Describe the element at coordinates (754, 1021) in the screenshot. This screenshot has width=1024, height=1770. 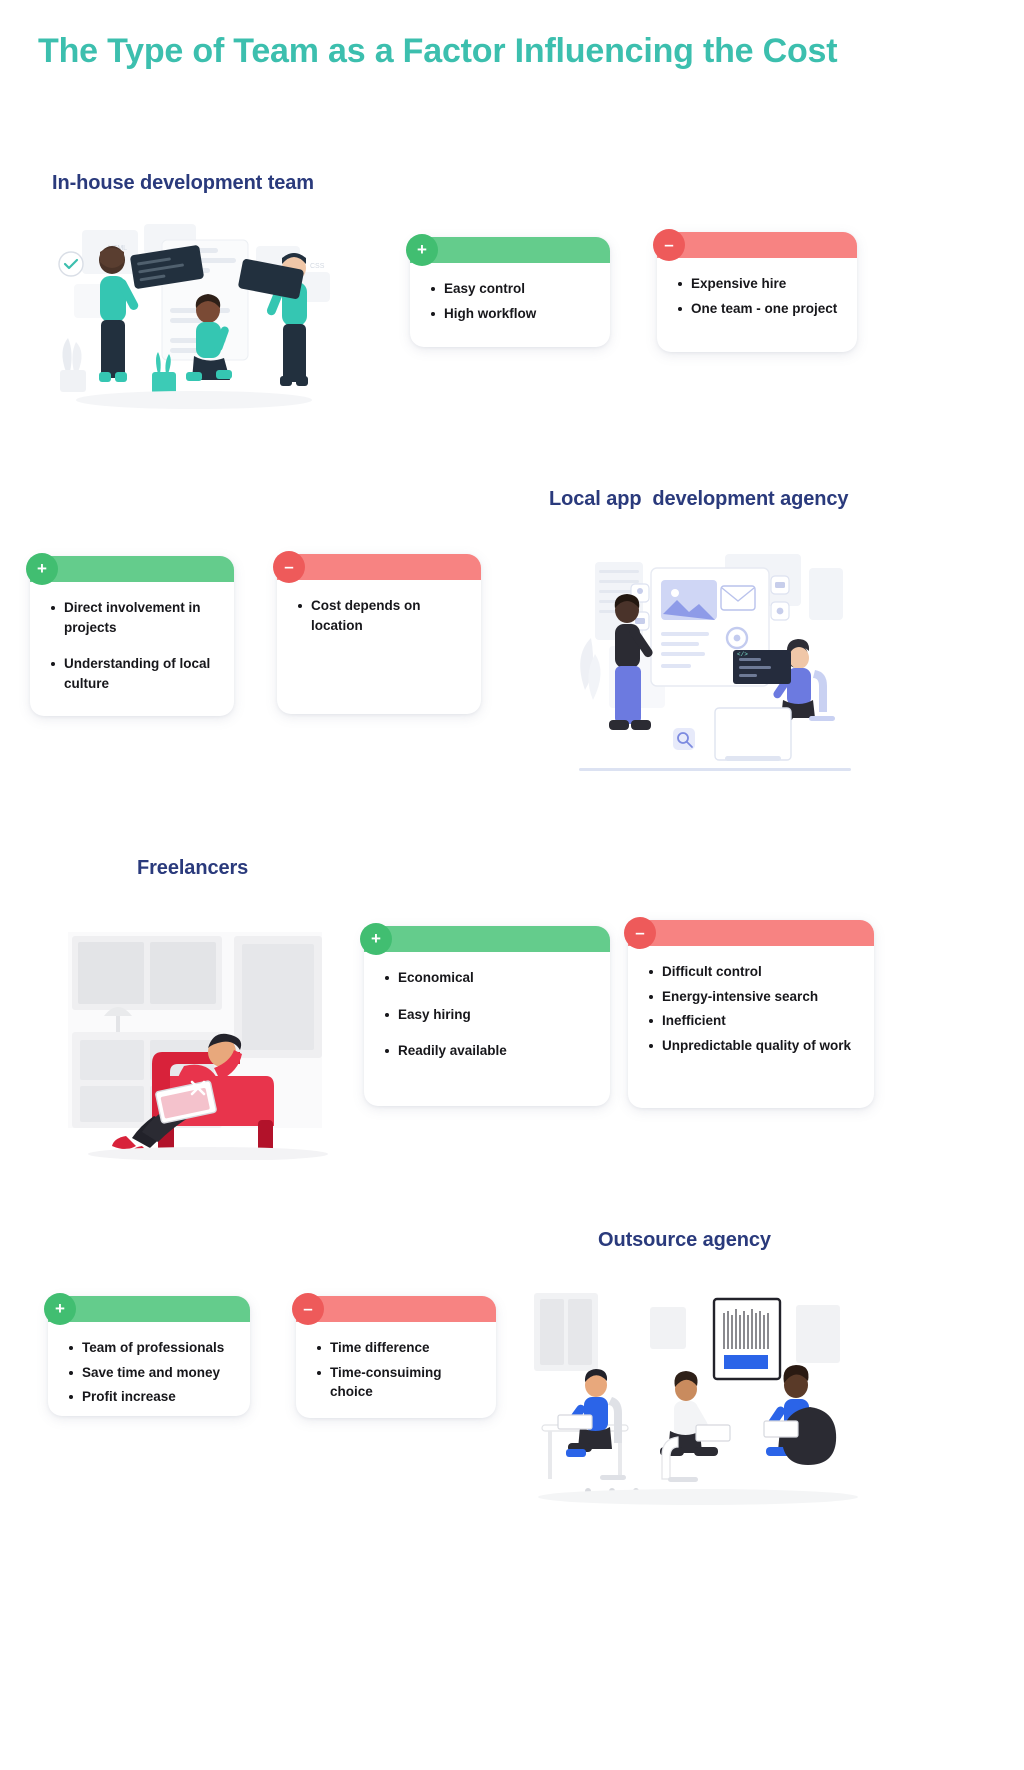
I see `list-item: Inefficient` at that location.